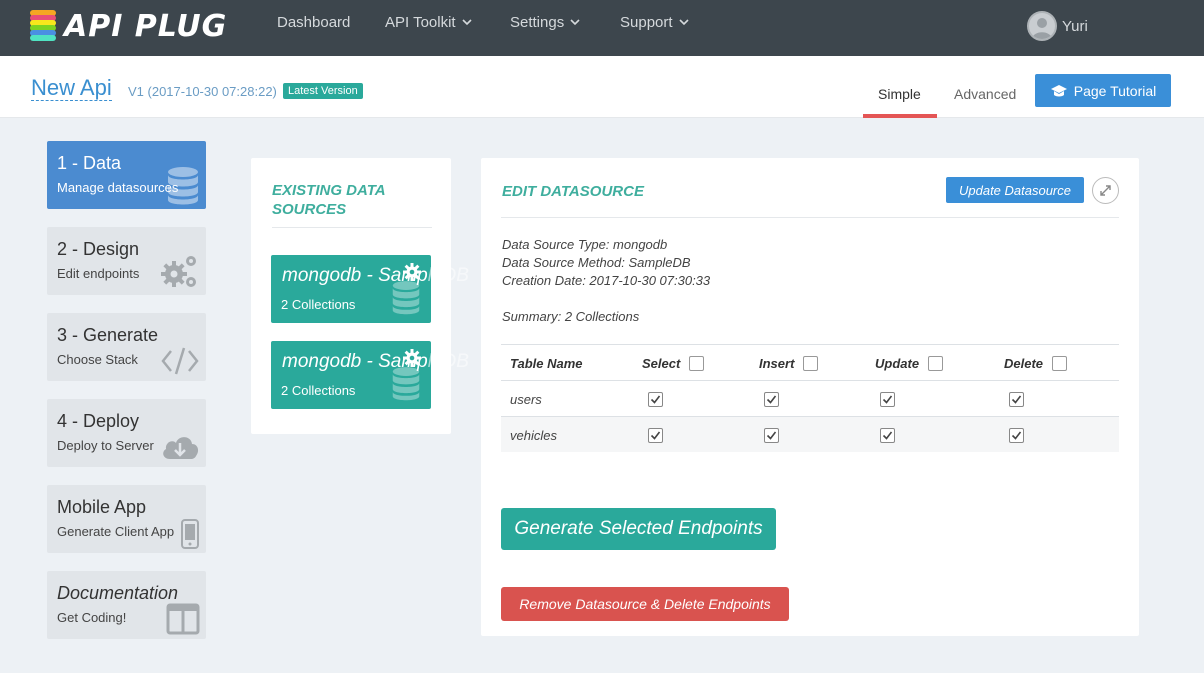  I want to click on column-header-update: Update, so click(909, 363).